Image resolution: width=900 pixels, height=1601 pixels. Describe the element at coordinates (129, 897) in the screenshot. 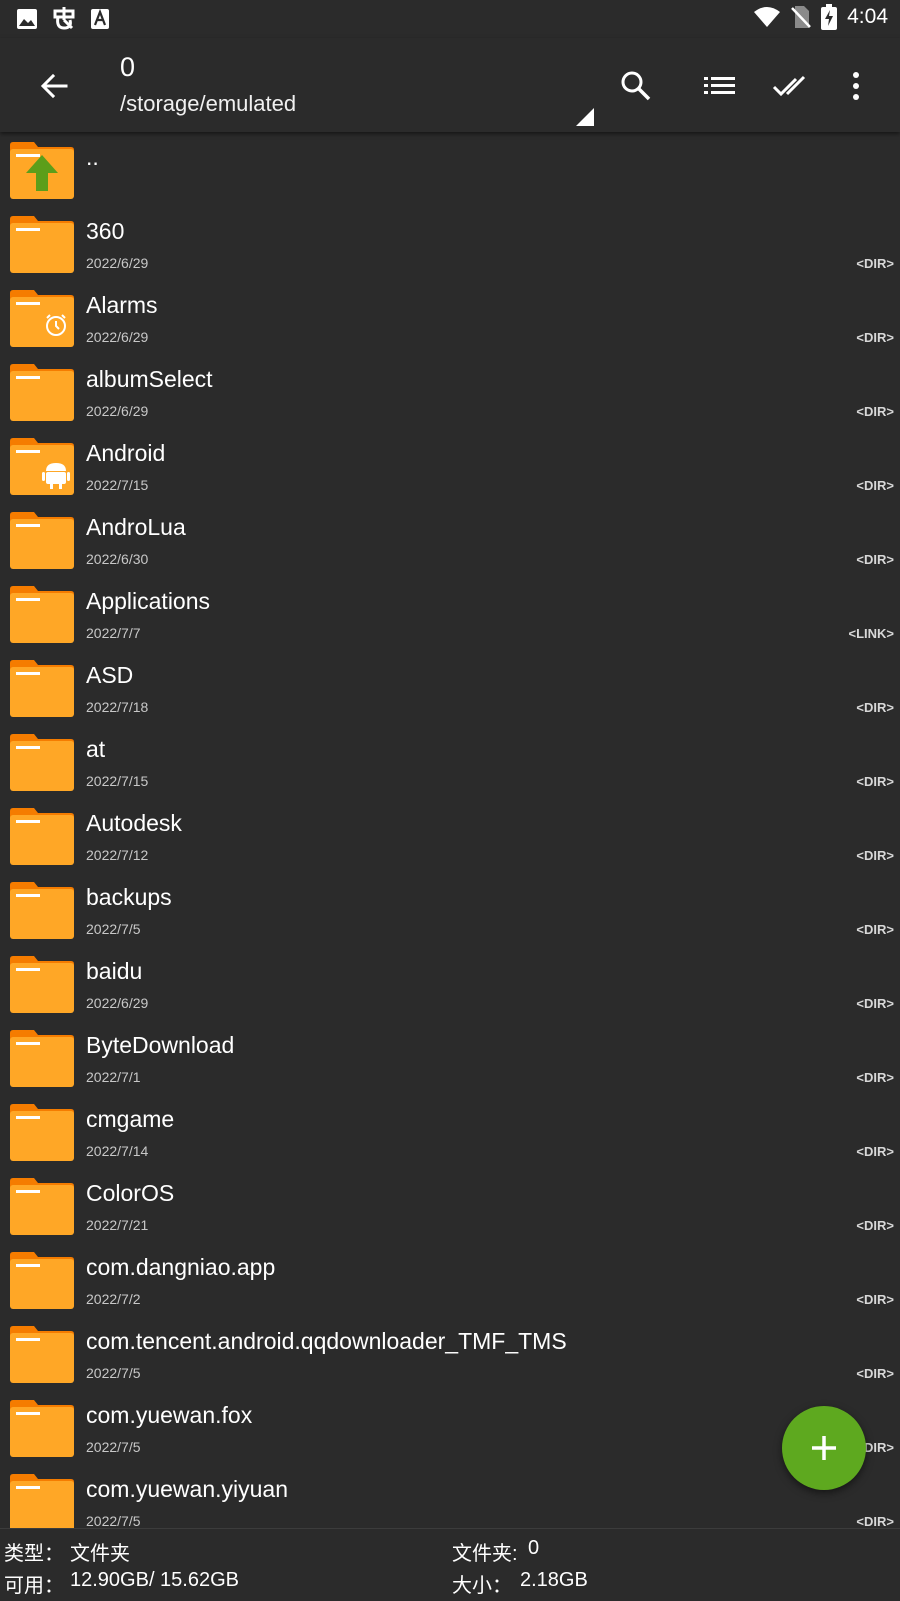

I see `file-name: backups` at that location.